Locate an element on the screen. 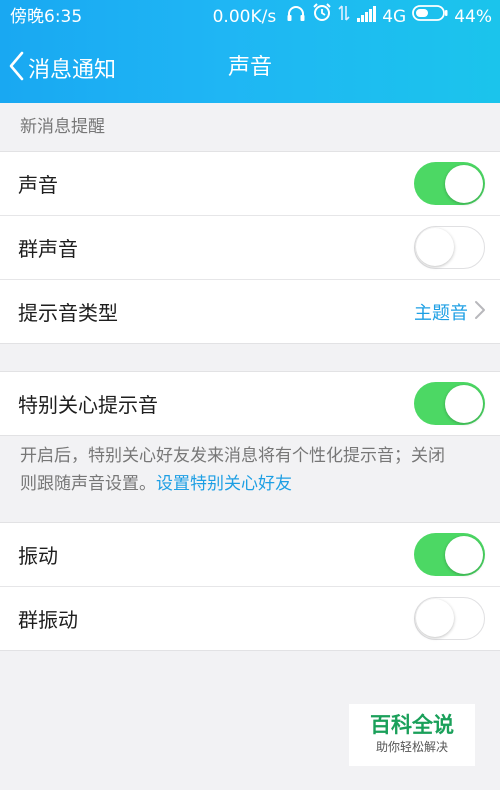 This screenshot has height=790, width=500. tone-type-value: 主题音 is located at coordinates (441, 313).